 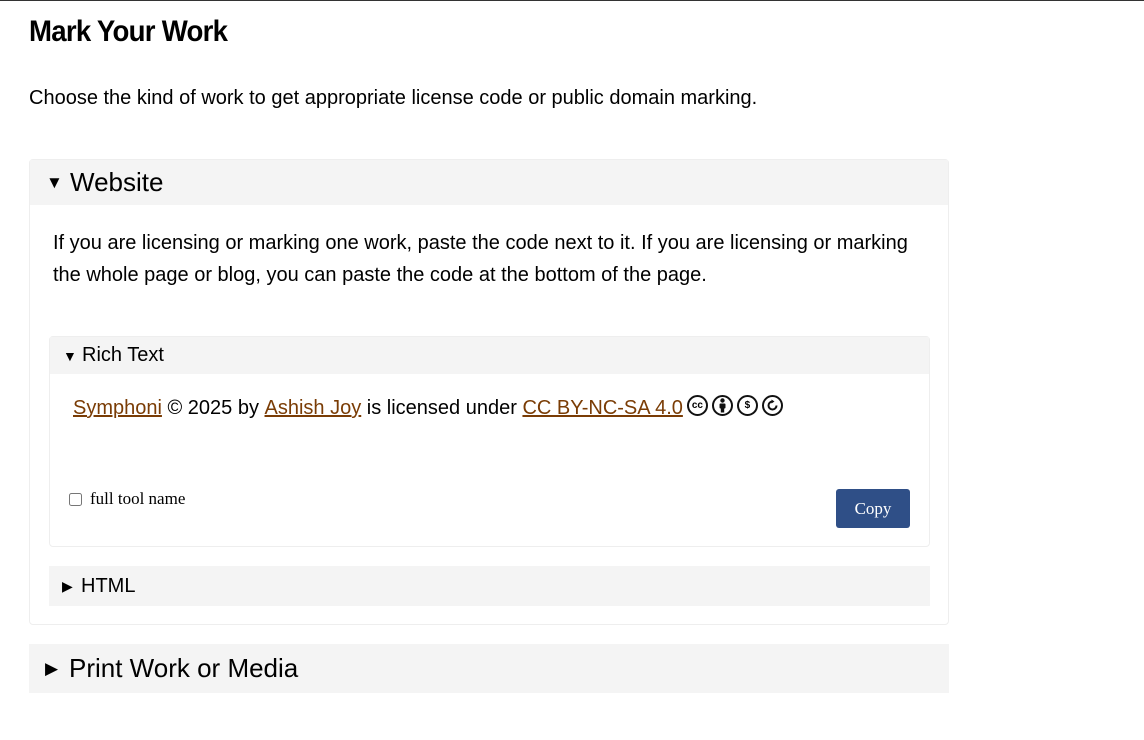 I want to click on author-link: Ashish Joy, so click(x=313, y=408).